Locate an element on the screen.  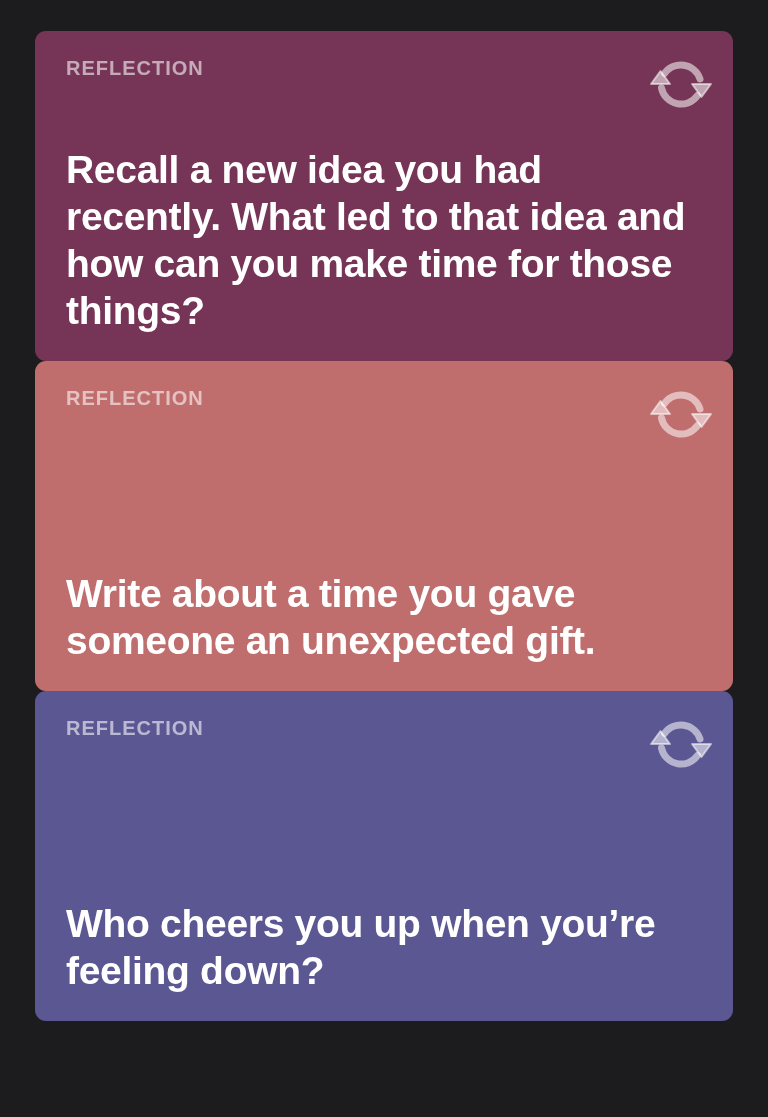
prompt-text: Recall a new idea you had recently. What led to that idea and how can you make time for those things? is located at coordinates (376, 240).